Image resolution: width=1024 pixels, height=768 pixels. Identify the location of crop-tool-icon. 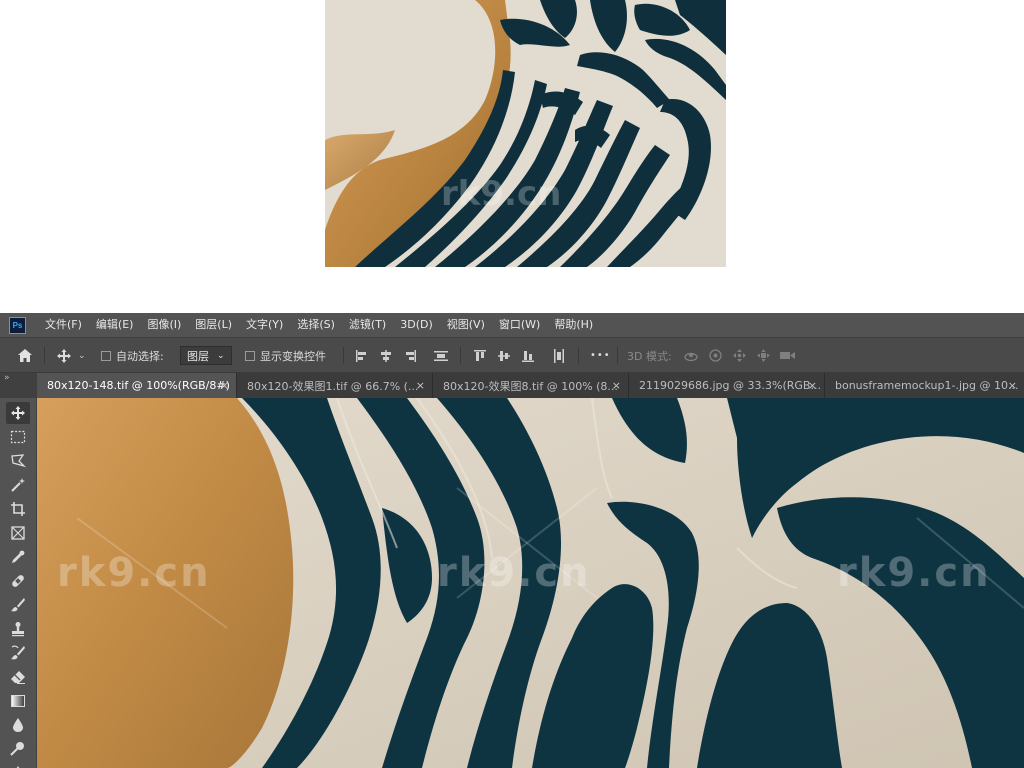
(18, 509).